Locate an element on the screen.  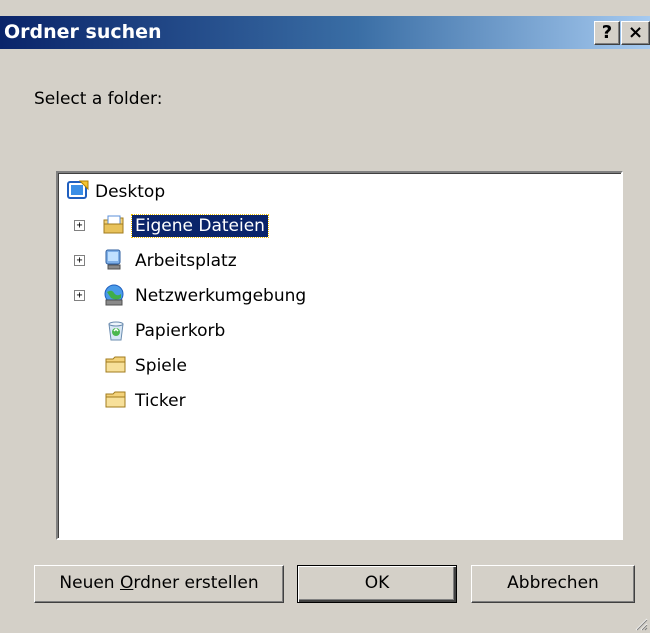
help-button: ? is located at coordinates (607, 33).